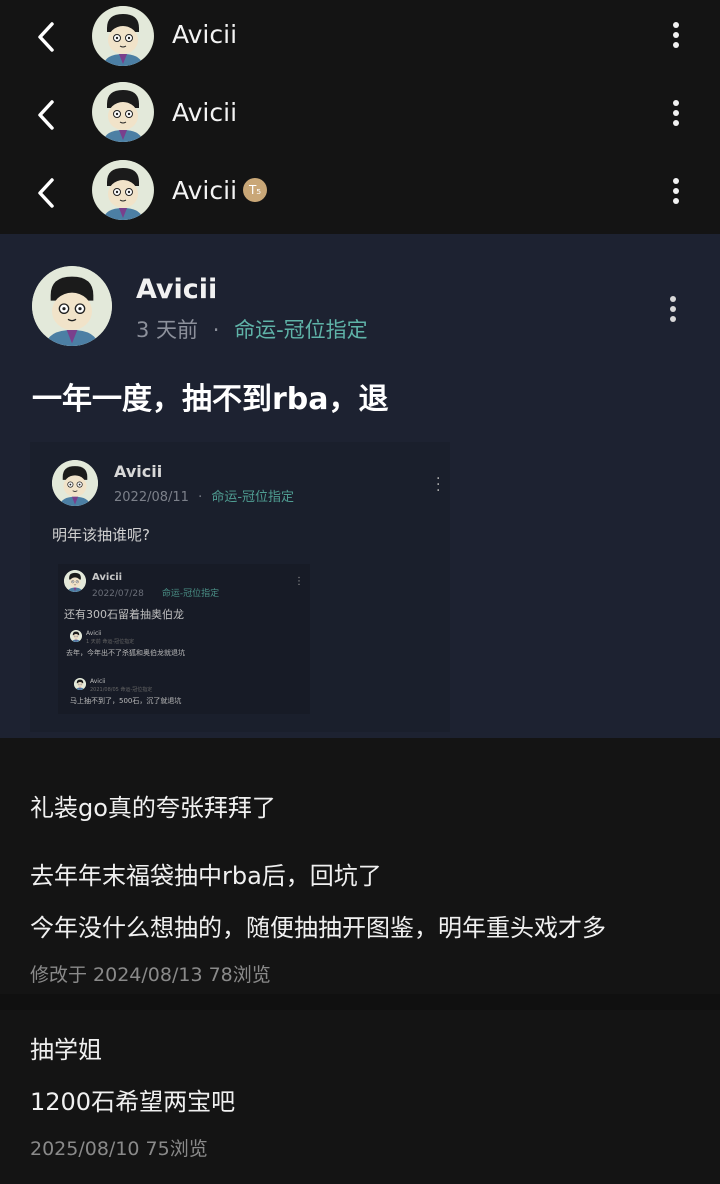 Image resolution: width=720 pixels, height=1184 pixels. What do you see at coordinates (101, 535) in the screenshot?
I see `quoted-text: 明年该抽谁呢?` at bounding box center [101, 535].